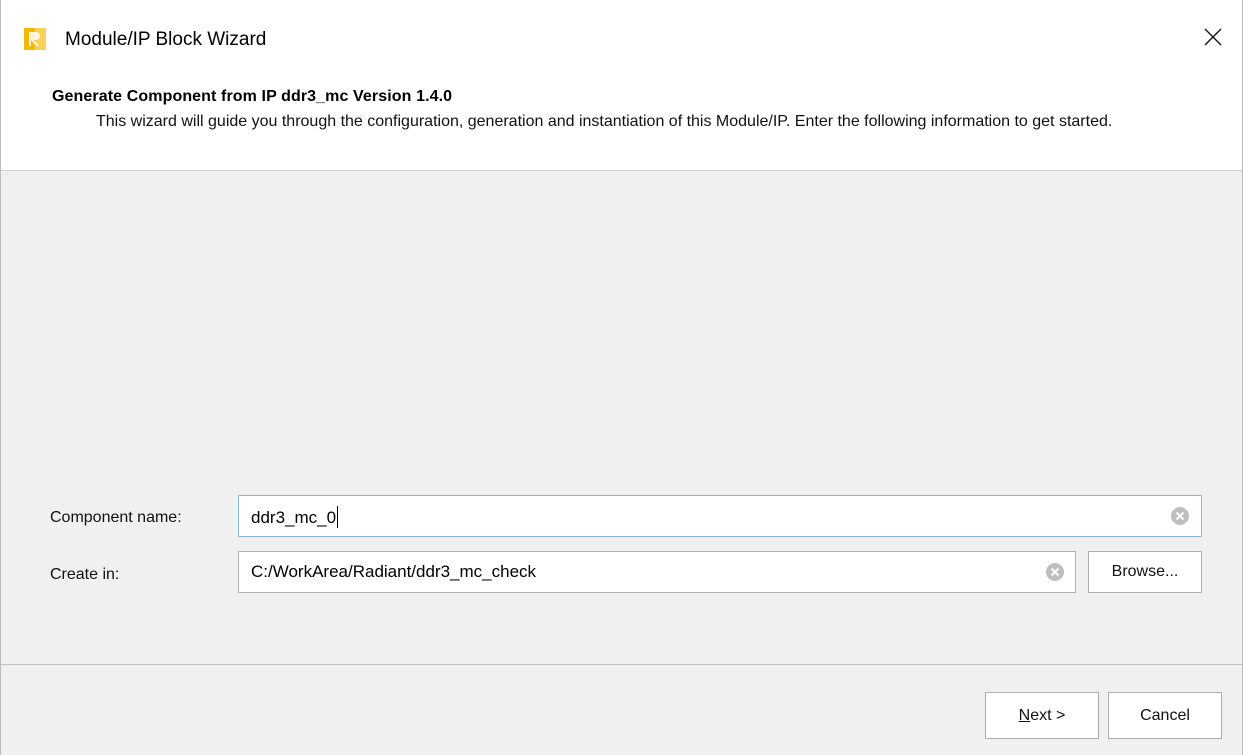  What do you see at coordinates (295, 517) in the screenshot?
I see `component-name-value: ddr3_mc_0` at bounding box center [295, 517].